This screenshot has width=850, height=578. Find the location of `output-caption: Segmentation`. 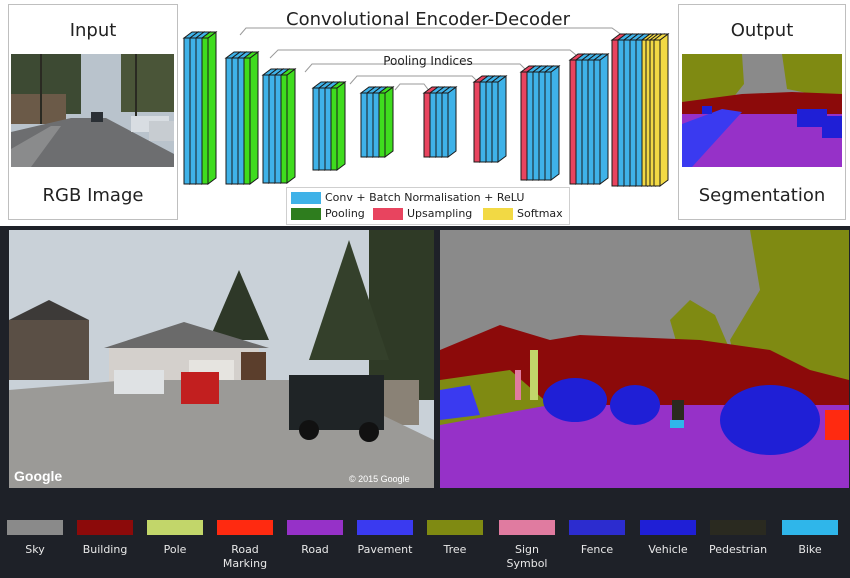

output-caption: Segmentation is located at coordinates (762, 195).